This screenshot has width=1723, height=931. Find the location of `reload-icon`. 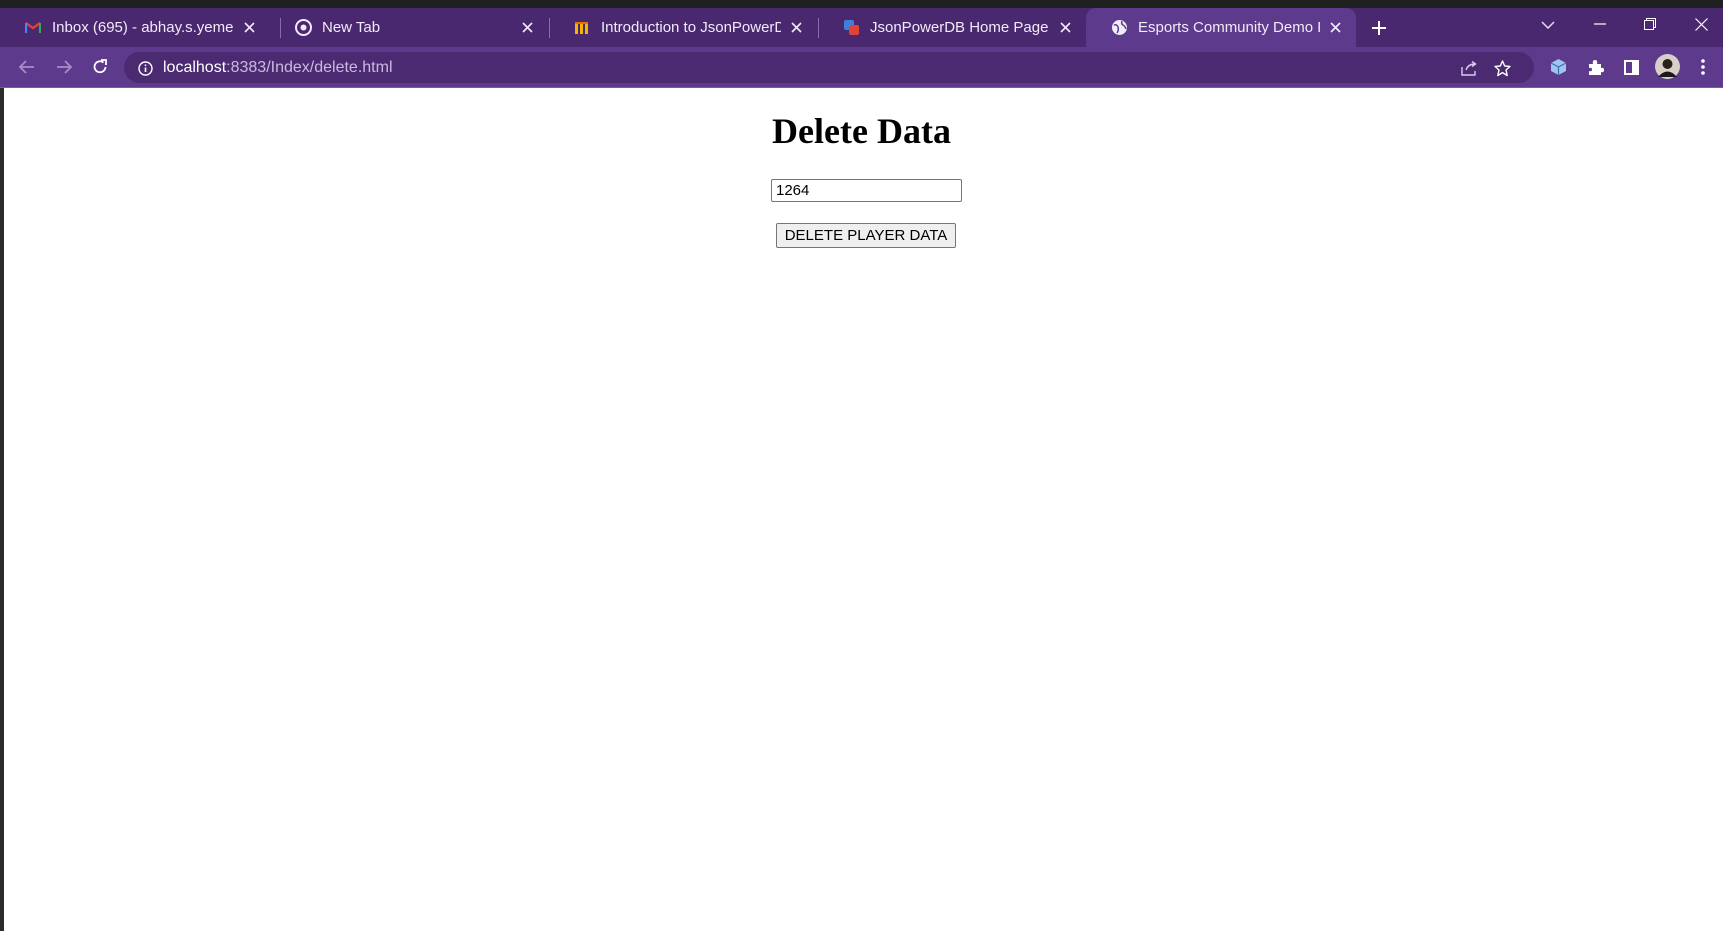

reload-icon is located at coordinates (100, 67).